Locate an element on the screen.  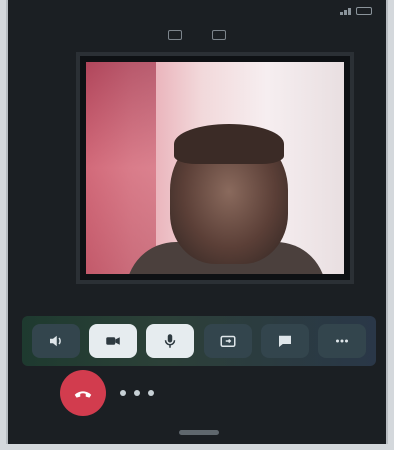
mute-microphone-icon is located at coordinates (170, 341).